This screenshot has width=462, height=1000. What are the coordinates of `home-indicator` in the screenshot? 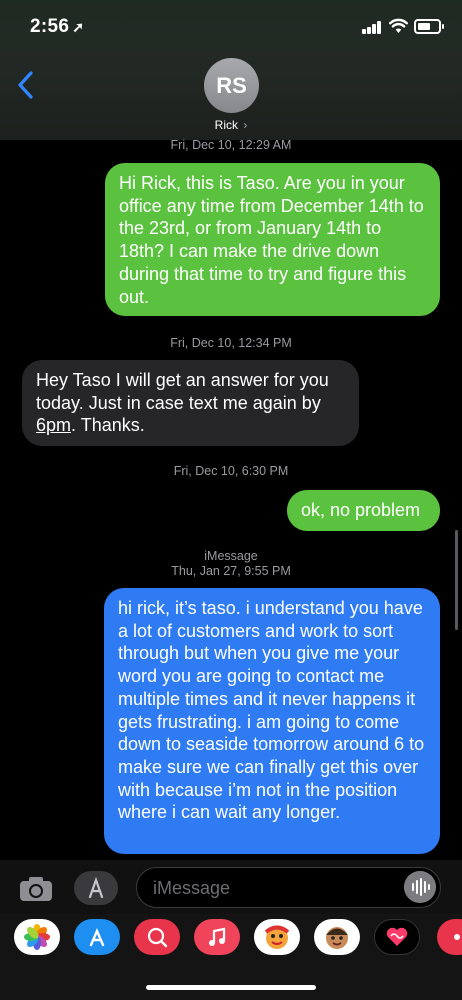 It's located at (231, 987).